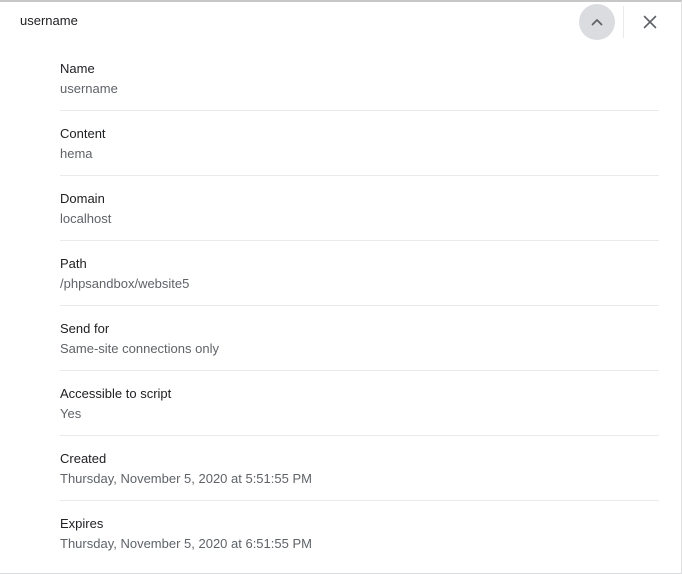  Describe the element at coordinates (186, 543) in the screenshot. I see `field-value: Thursday, November 5, 2020 at 6:51:55 PM` at that location.